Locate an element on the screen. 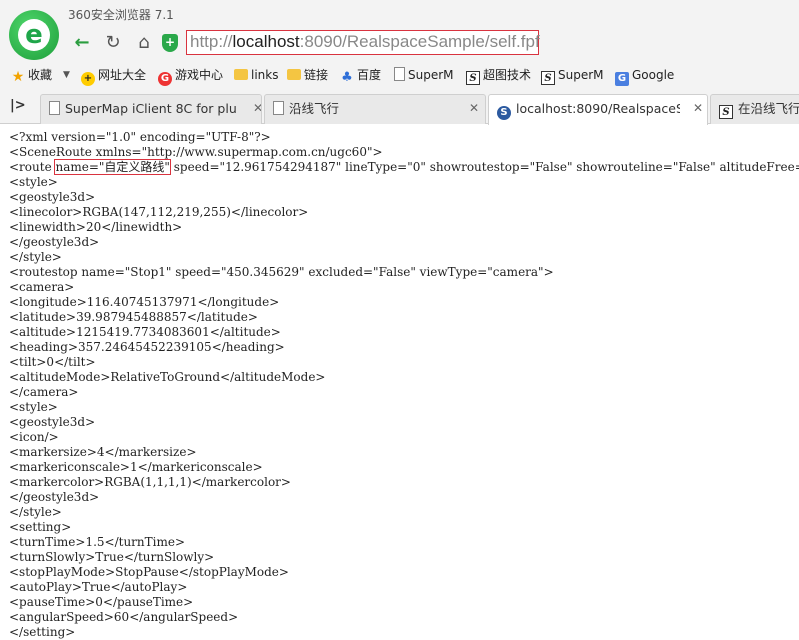 This screenshot has width=799, height=640. xml-line: </geostyle3d> is located at coordinates (404, 242).